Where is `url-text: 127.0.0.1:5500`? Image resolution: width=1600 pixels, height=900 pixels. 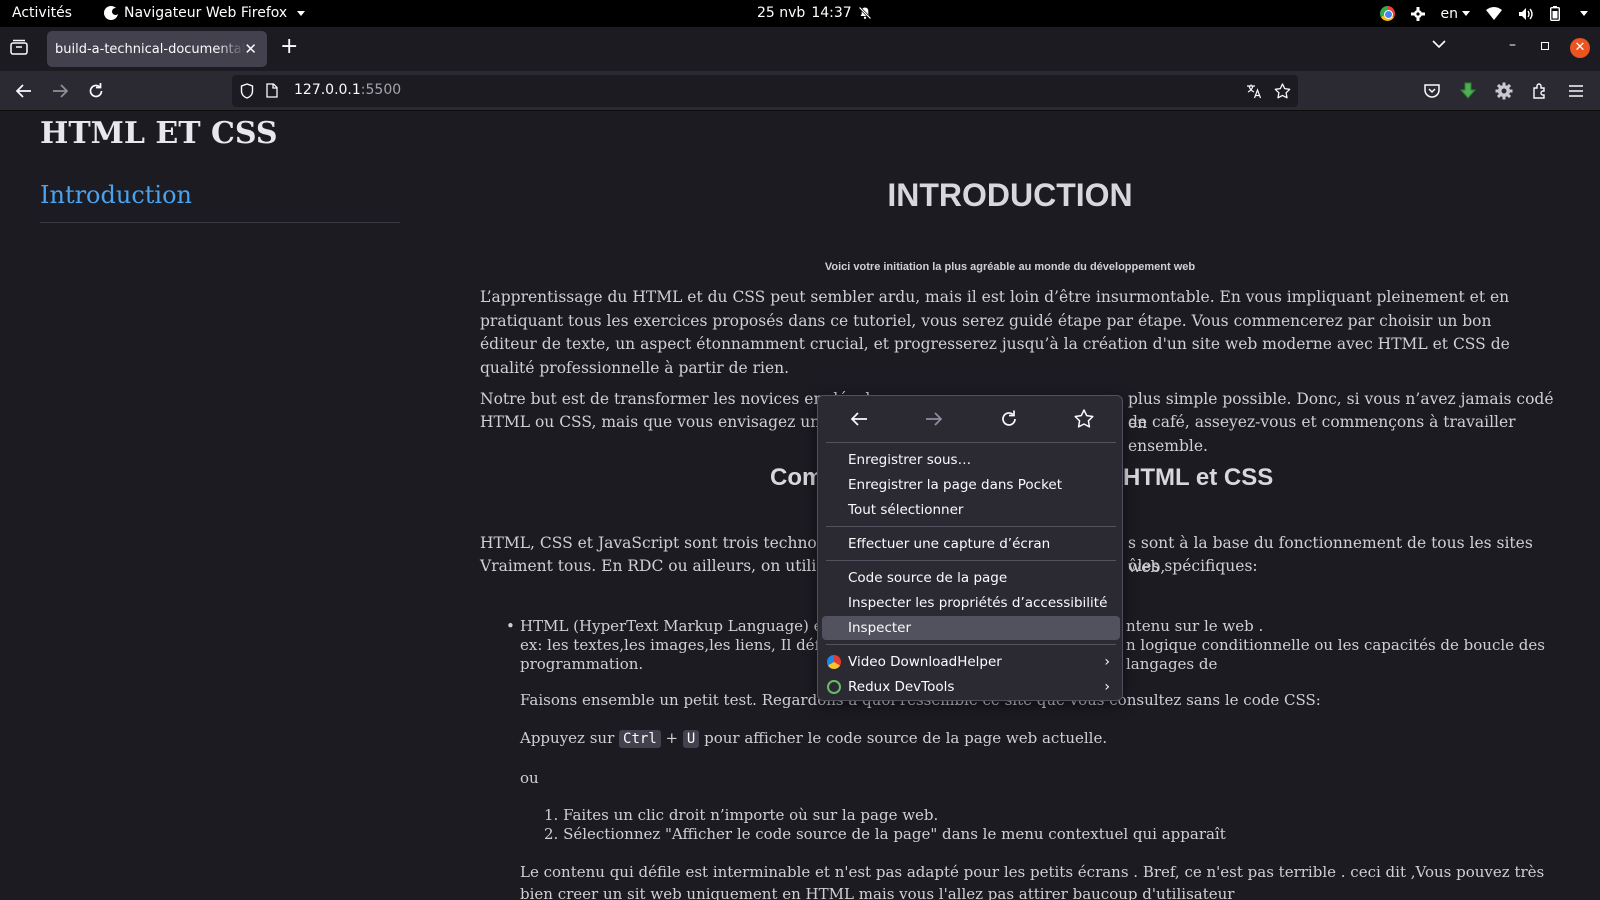
url-text: 127.0.0.1:5500 is located at coordinates (347, 90).